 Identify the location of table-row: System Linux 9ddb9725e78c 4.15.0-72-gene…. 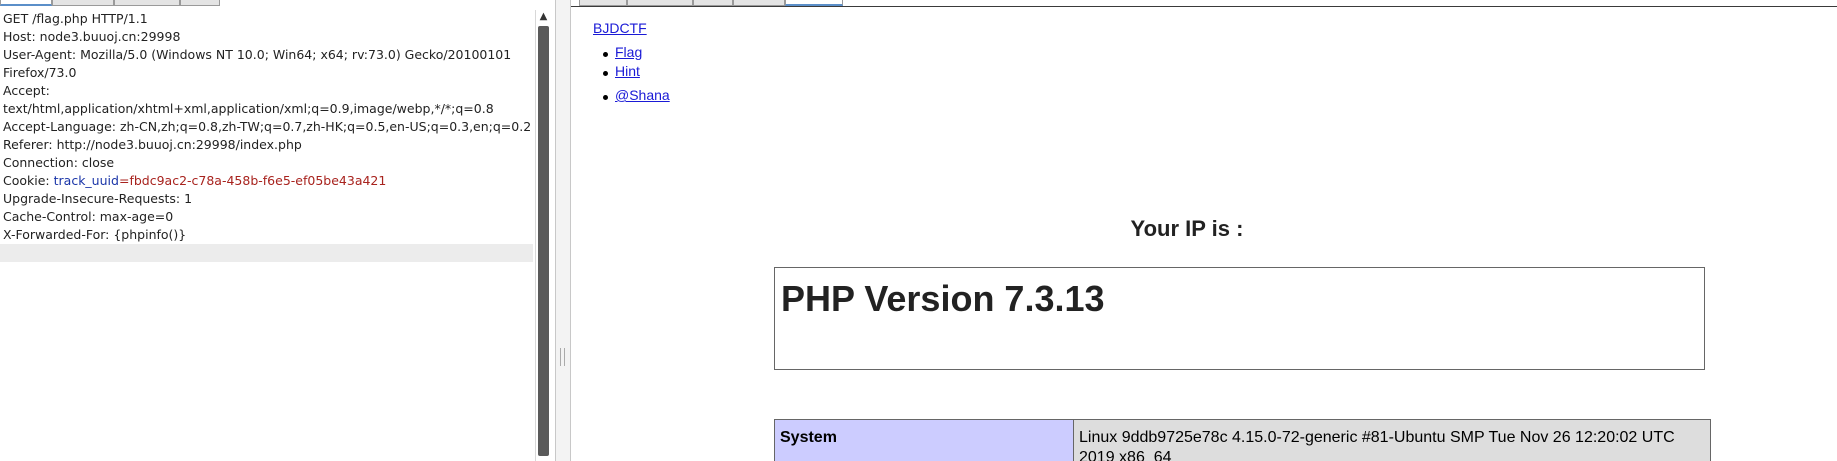
(1242, 440).